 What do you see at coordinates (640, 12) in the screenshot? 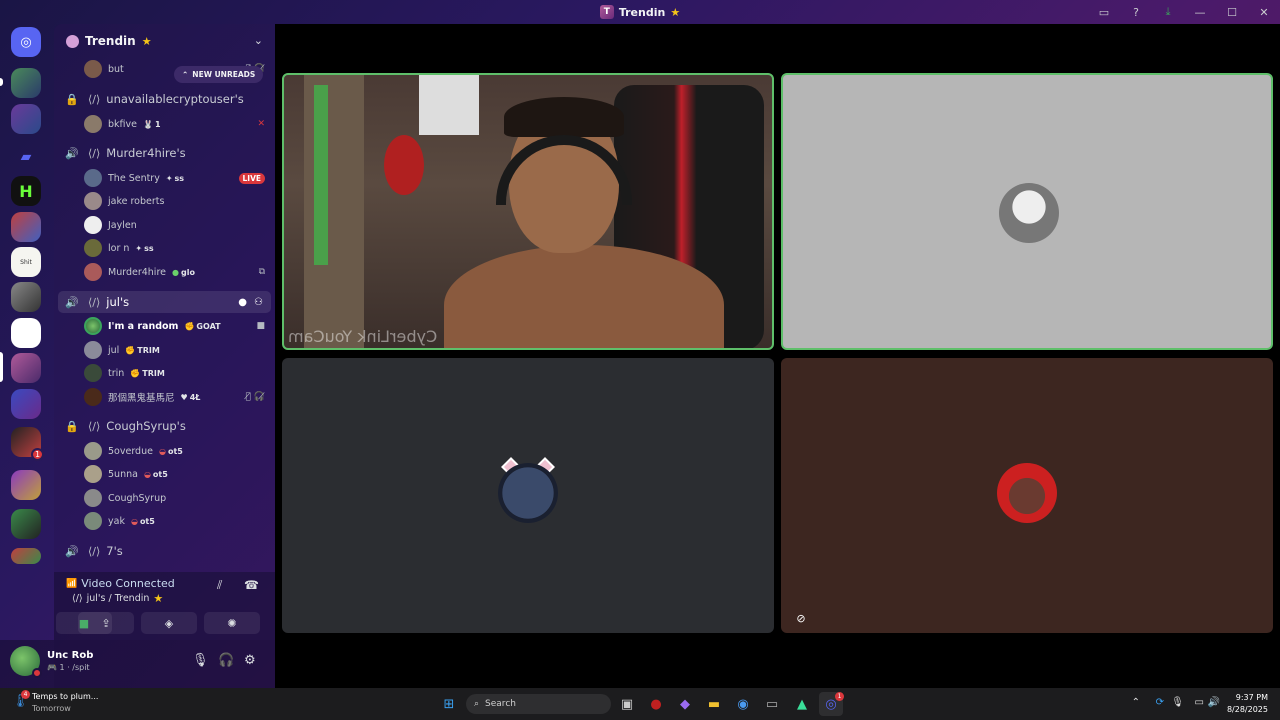
I see `window-title: T Trendin ★` at bounding box center [640, 12].